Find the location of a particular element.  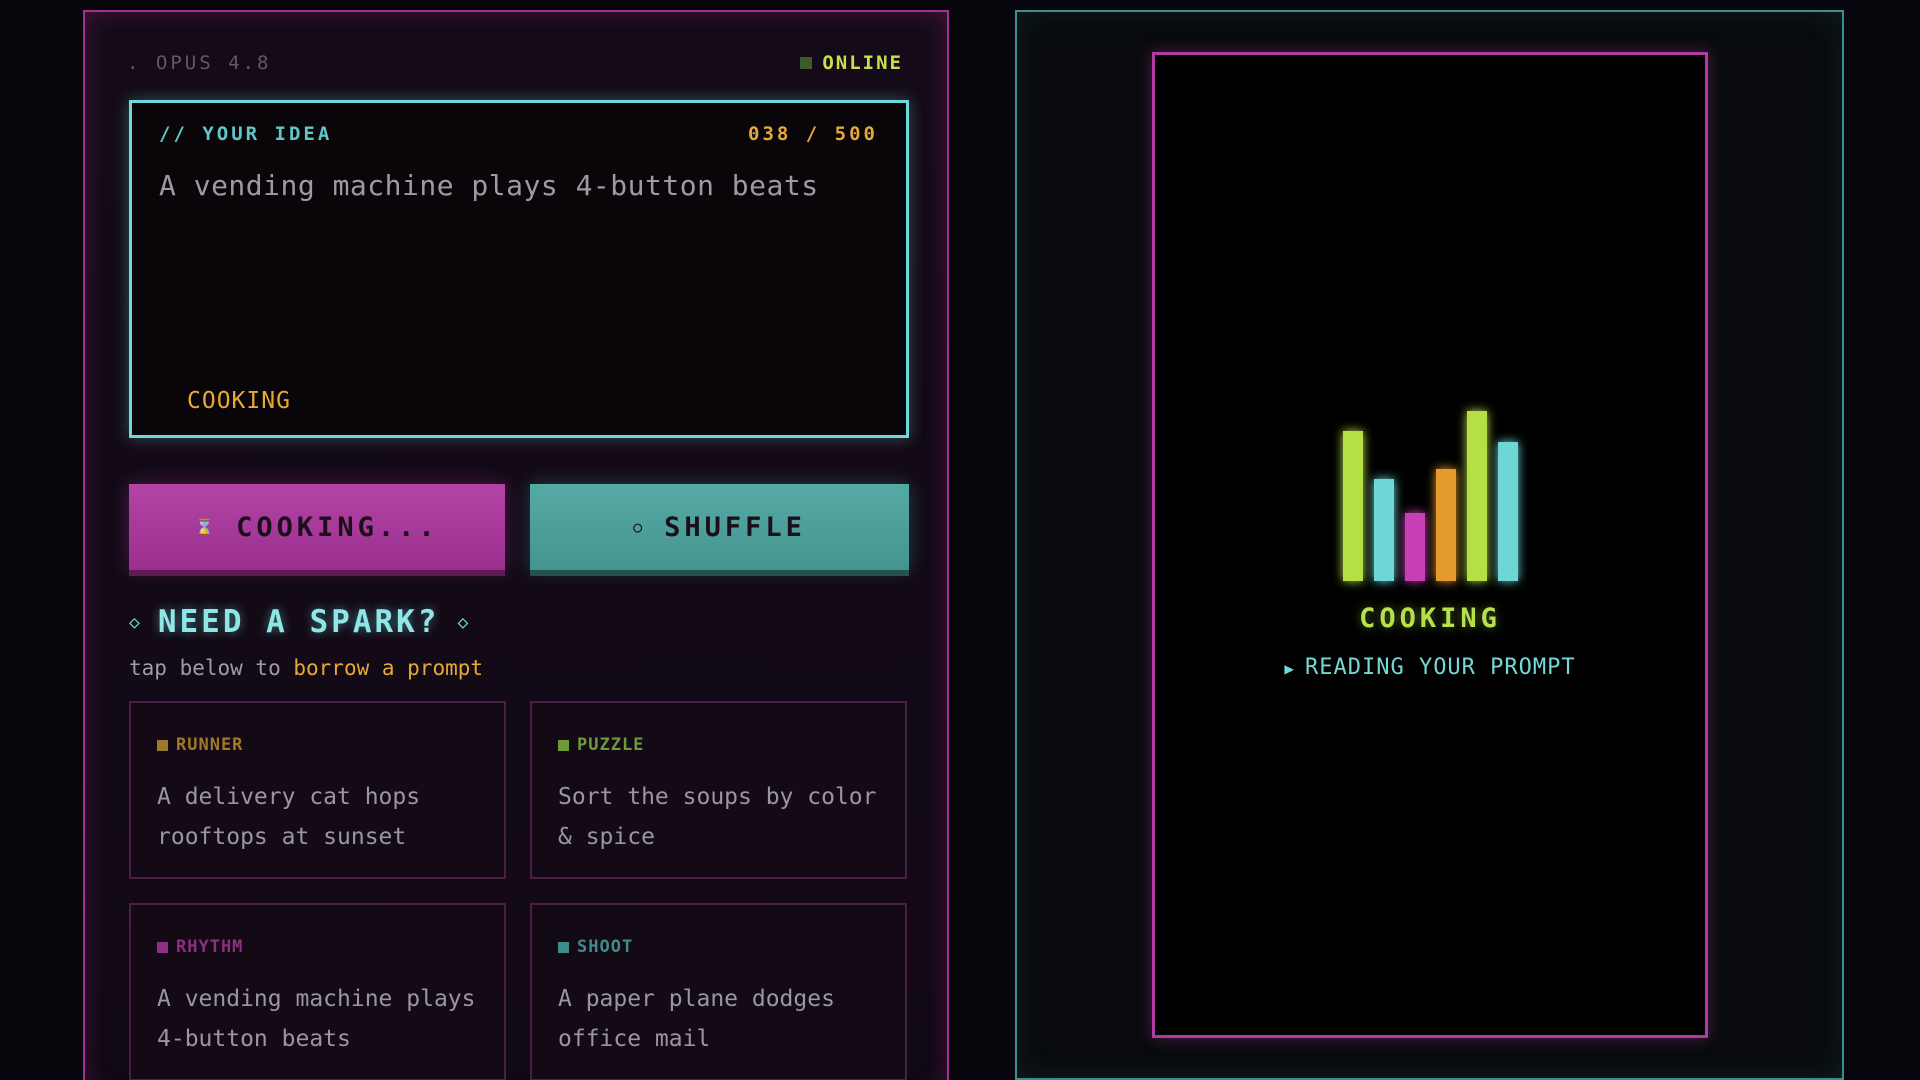

preview-status: ▶ READING YOUR PROMPT is located at coordinates (1430, 667).